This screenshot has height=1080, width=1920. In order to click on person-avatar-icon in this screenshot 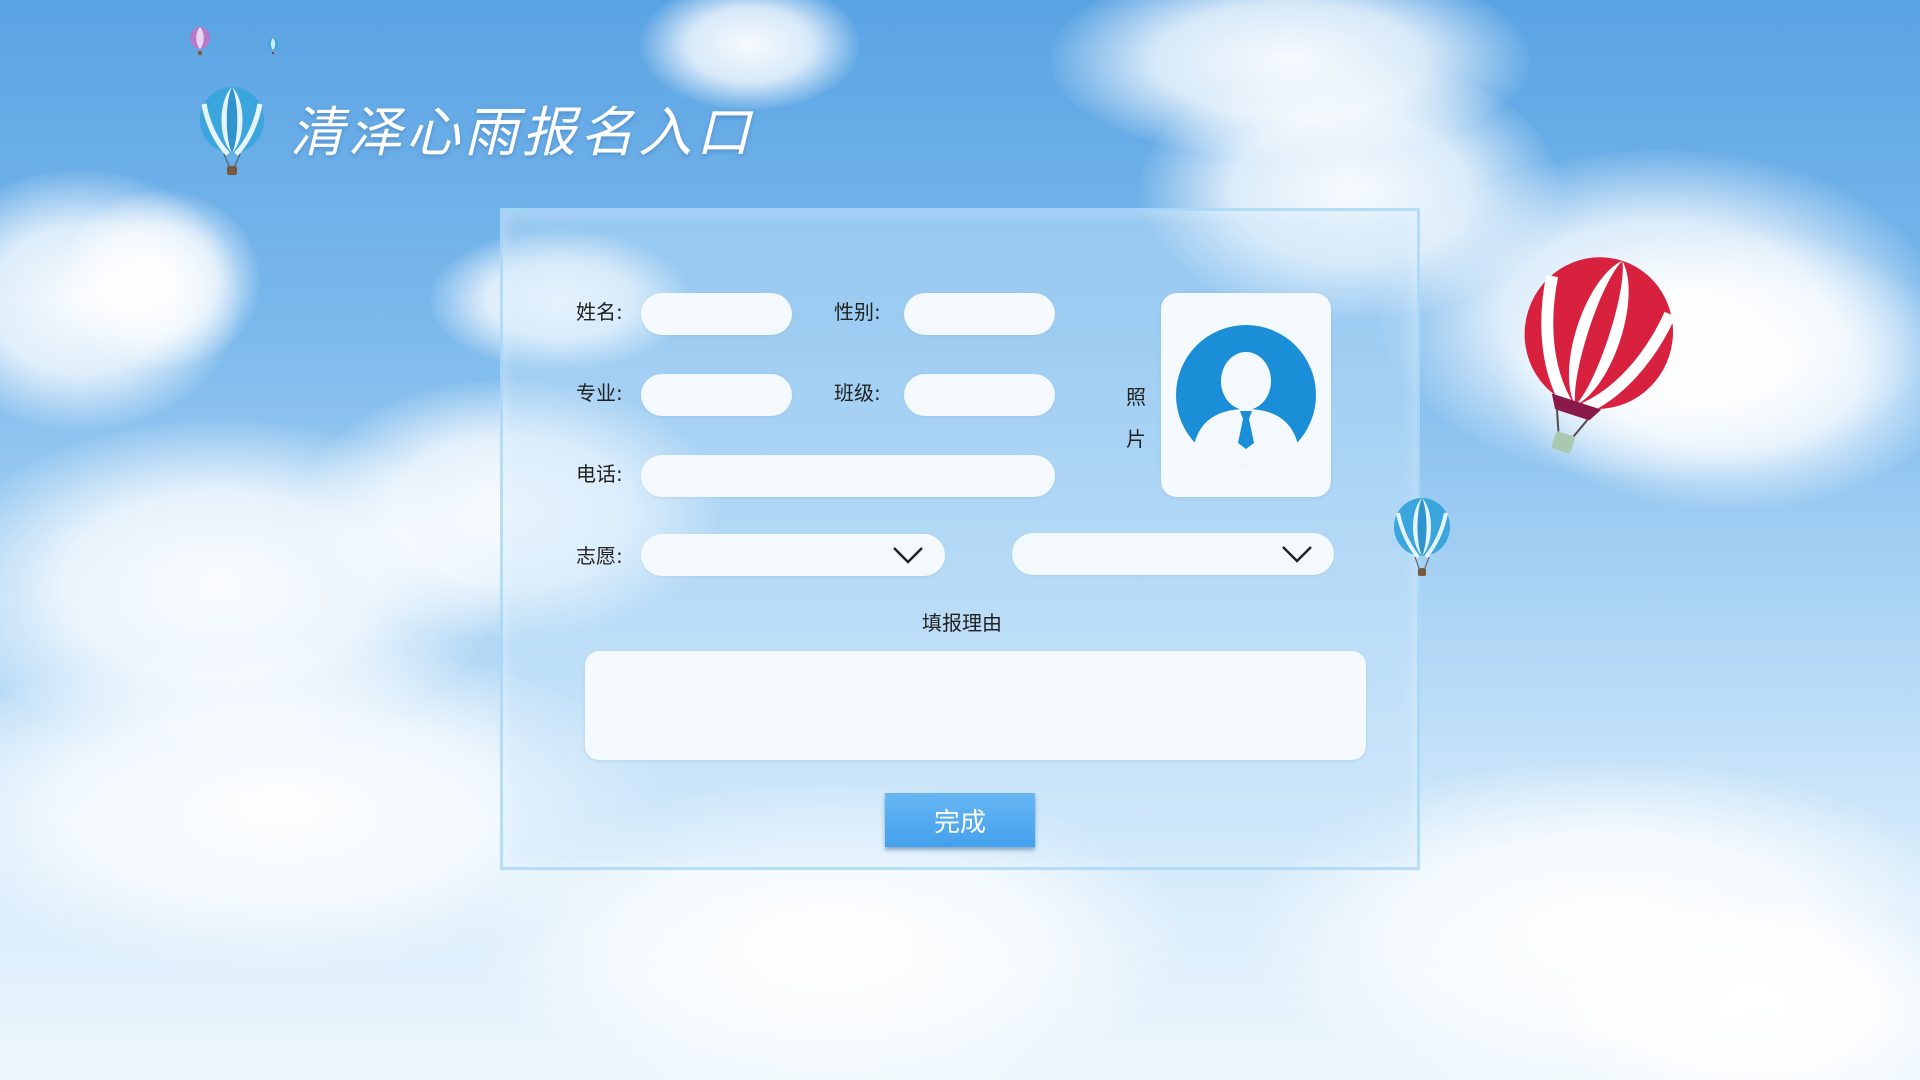, I will do `click(1246, 395)`.